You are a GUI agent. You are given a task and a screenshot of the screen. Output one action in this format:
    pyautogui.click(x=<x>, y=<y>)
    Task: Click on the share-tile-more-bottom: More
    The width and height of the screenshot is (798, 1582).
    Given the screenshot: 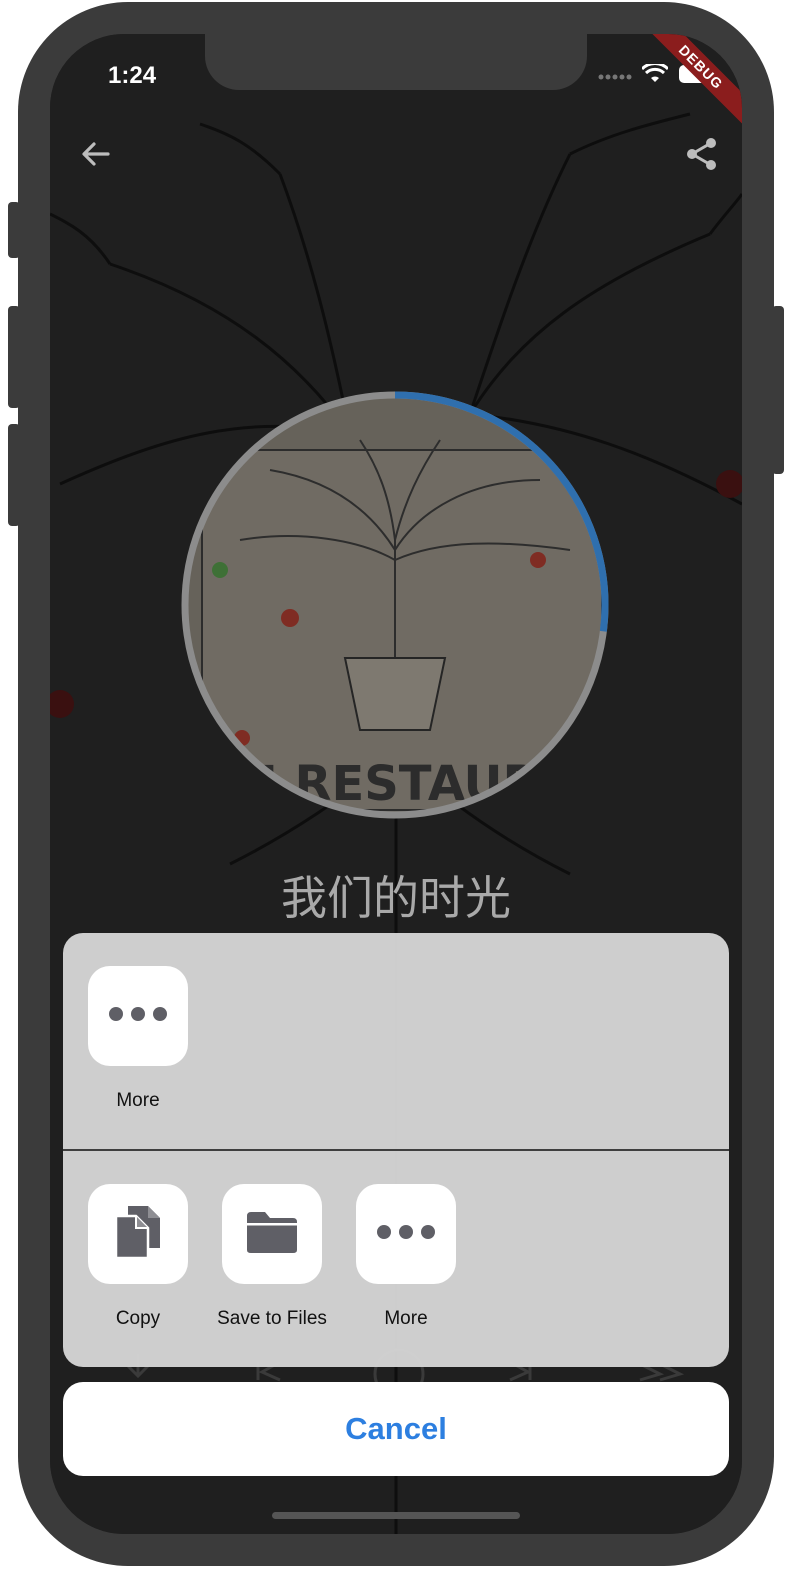 What is the action you would take?
    pyautogui.click(x=406, y=1257)
    